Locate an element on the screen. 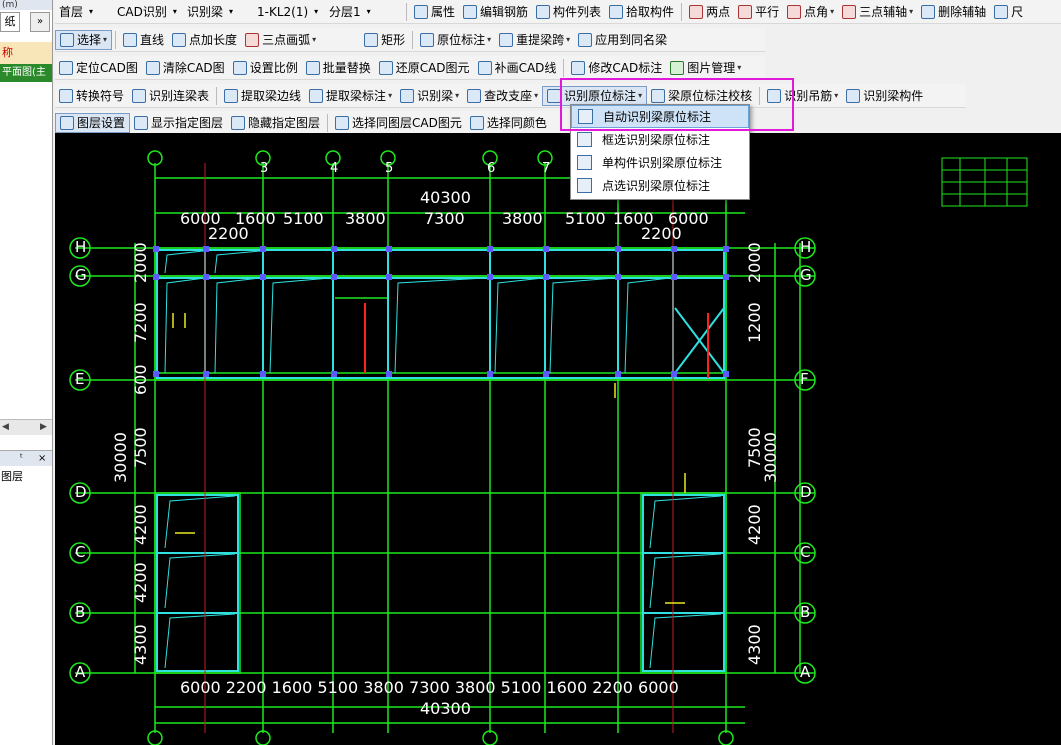 This screenshot has height=745, width=1061. edit-cad-annotation-button: 修改CAD标注 is located at coordinates (616, 68).